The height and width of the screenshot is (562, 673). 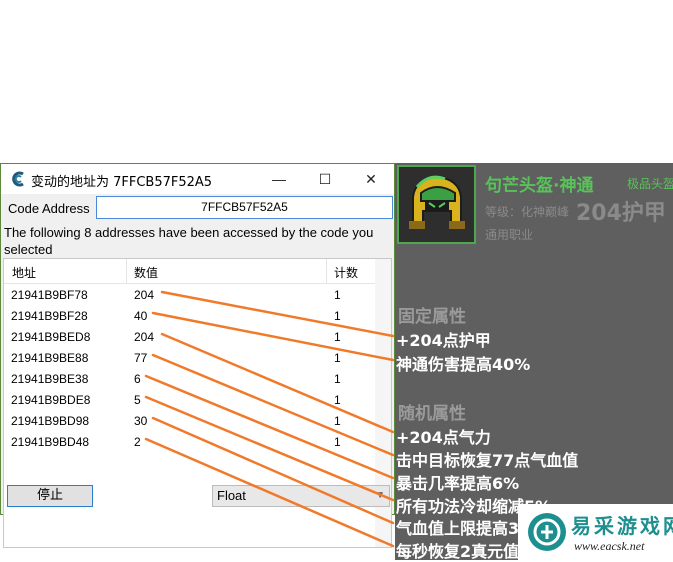 What do you see at coordinates (609, 546) in the screenshot?
I see `site-url: www.eacsk.net` at bounding box center [609, 546].